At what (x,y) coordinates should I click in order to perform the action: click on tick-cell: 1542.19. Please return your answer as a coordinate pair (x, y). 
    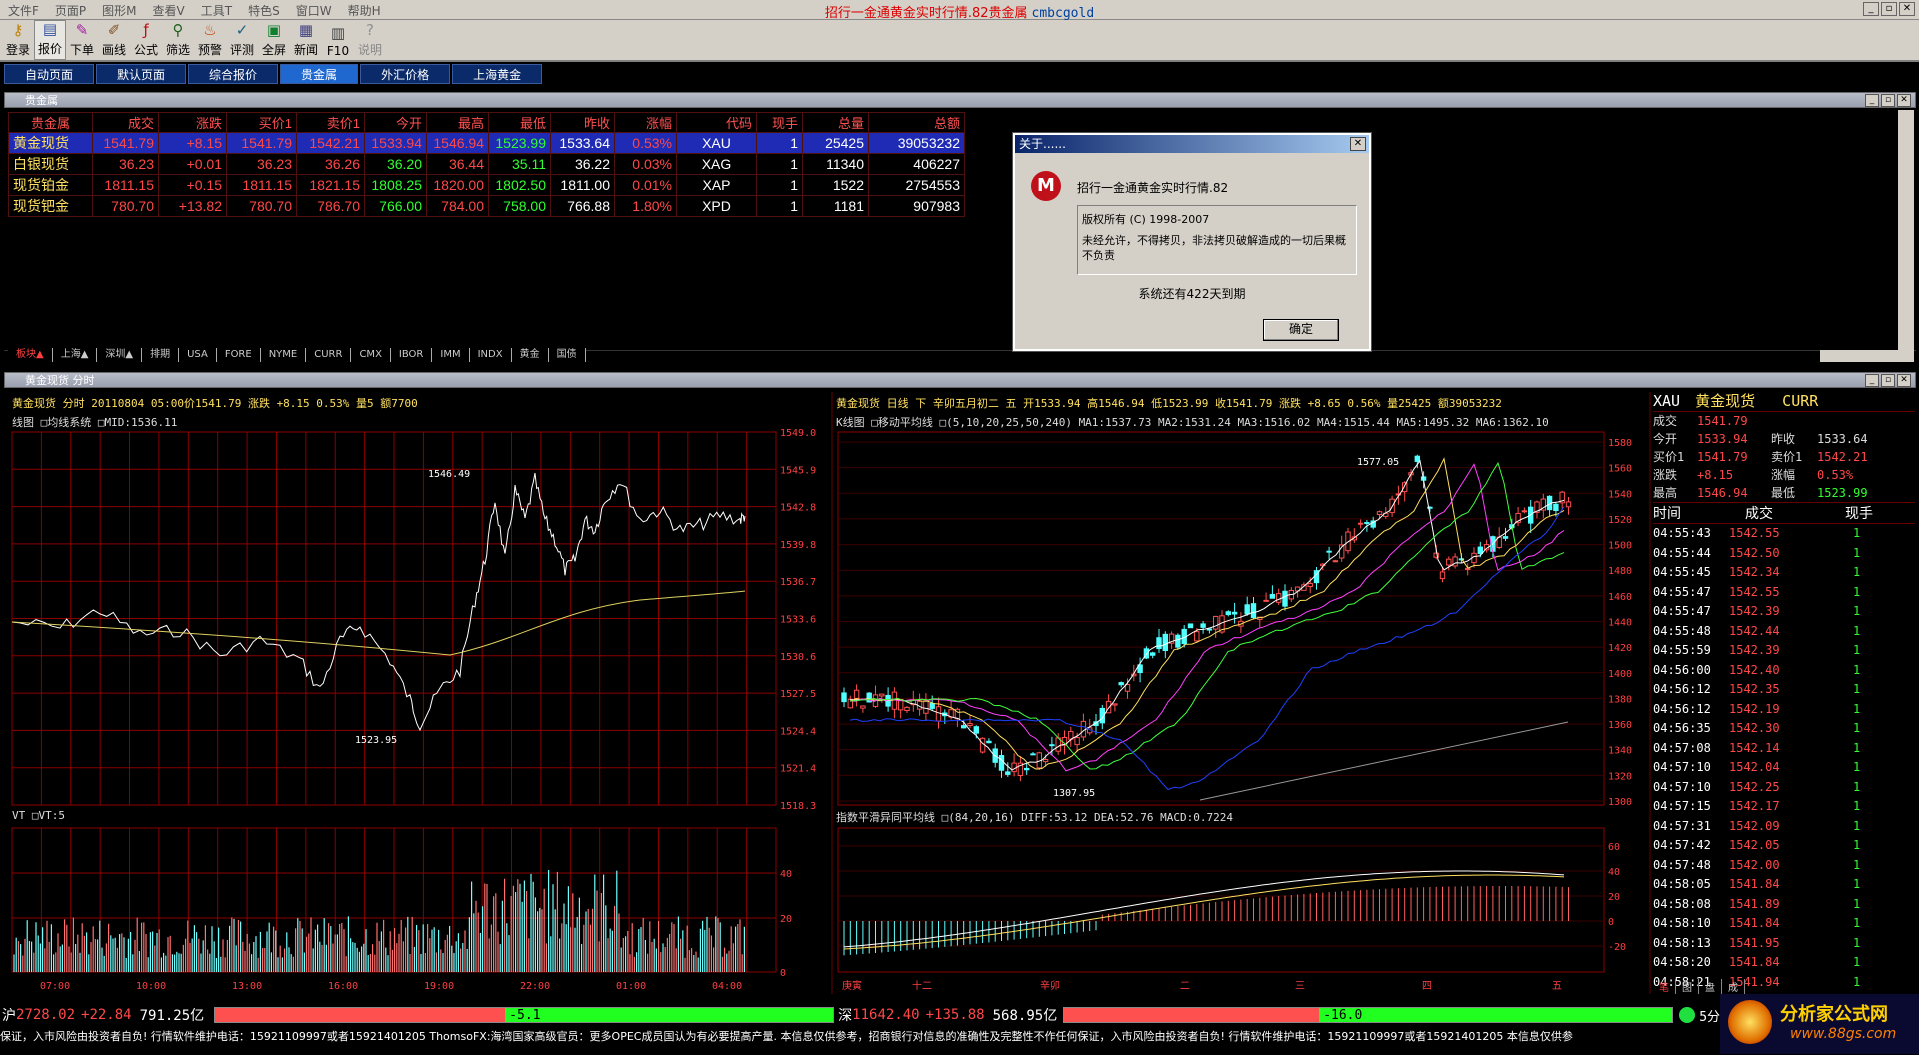
    Looking at the image, I should click on (1754, 708).